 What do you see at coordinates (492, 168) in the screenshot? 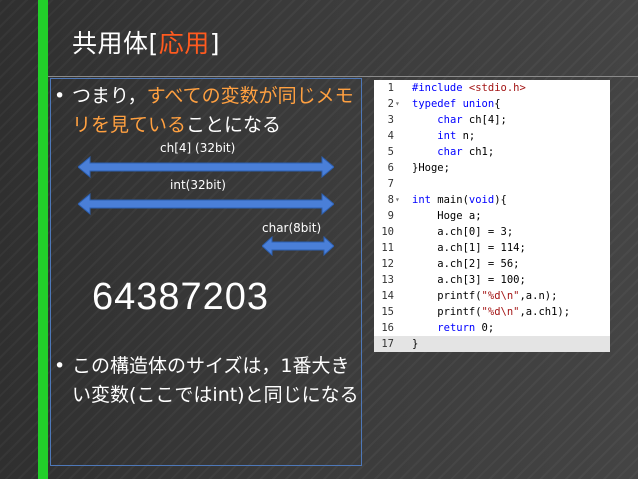
I see `code-line: 6 }Hoge;` at bounding box center [492, 168].